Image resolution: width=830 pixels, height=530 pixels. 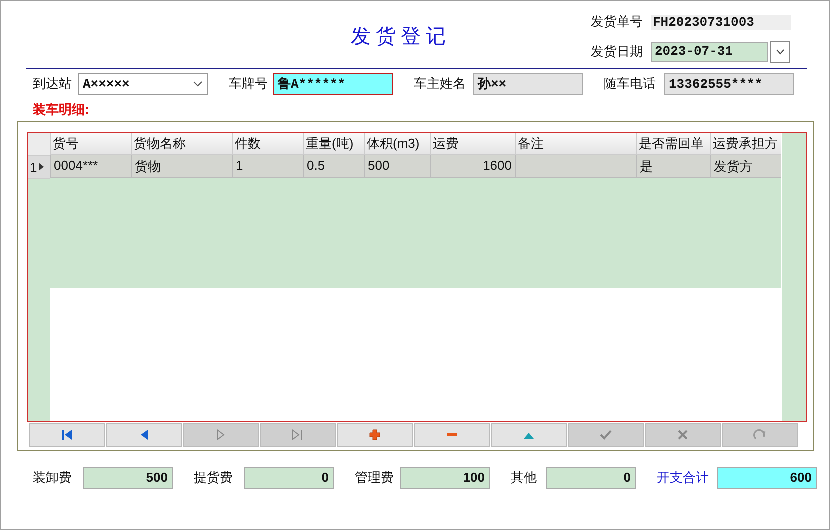 I want to click on amount-field: 500, so click(x=128, y=478).